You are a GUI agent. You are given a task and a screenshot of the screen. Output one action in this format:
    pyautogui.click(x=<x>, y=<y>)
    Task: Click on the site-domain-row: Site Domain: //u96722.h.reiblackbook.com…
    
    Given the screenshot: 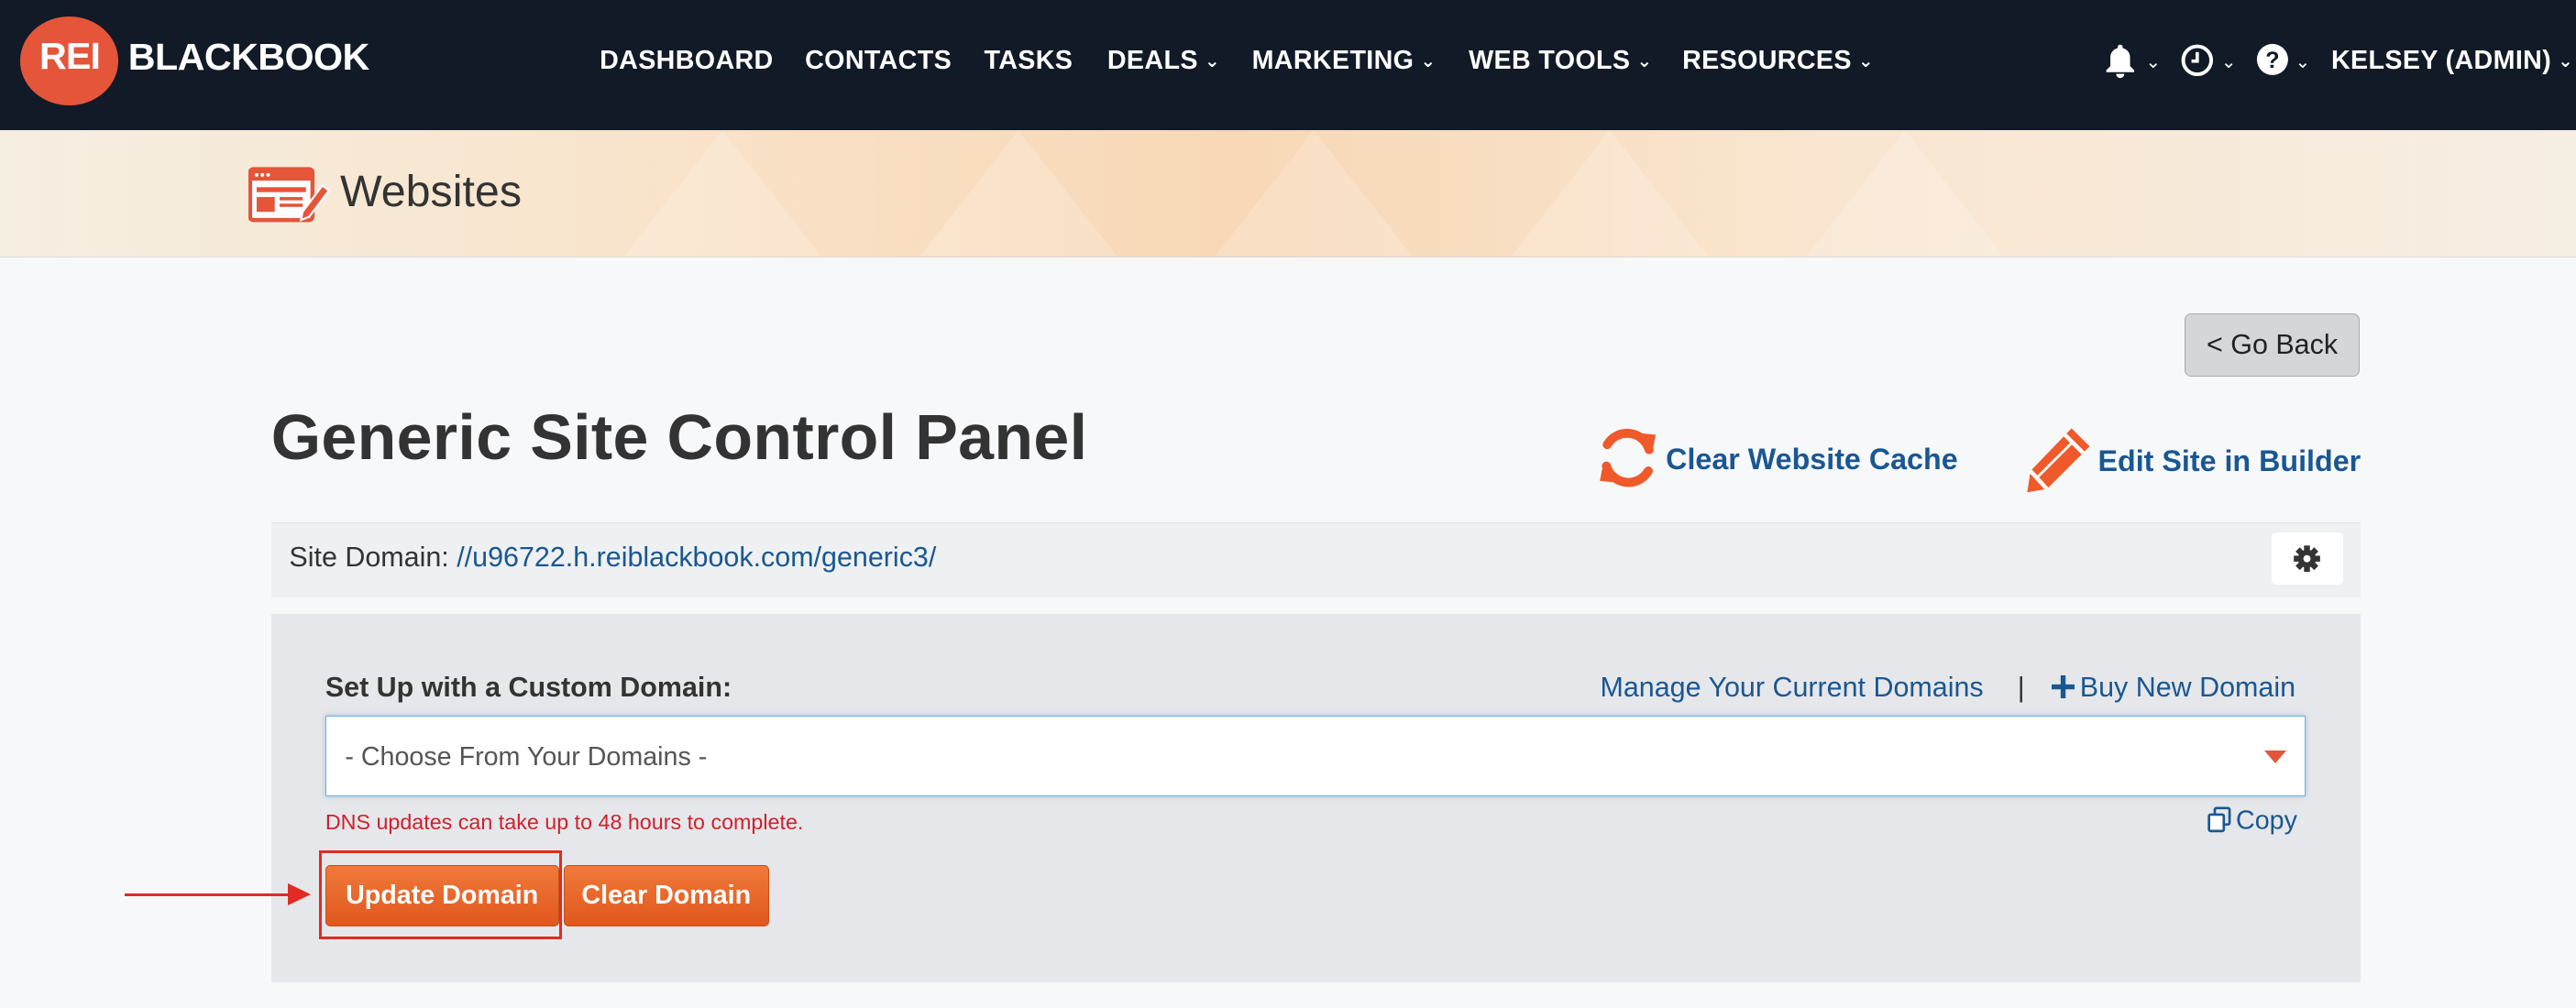 What is the action you would take?
    pyautogui.click(x=612, y=558)
    